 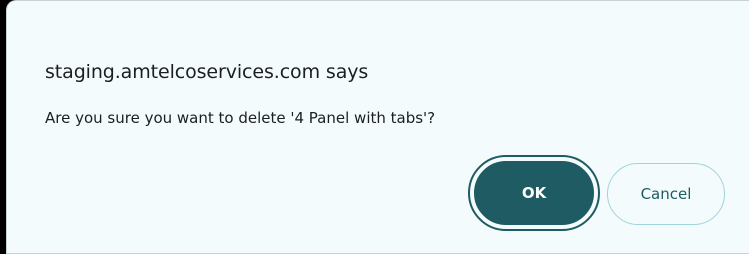 What do you see at coordinates (534, 193) in the screenshot?
I see `ok-button: OK` at bounding box center [534, 193].